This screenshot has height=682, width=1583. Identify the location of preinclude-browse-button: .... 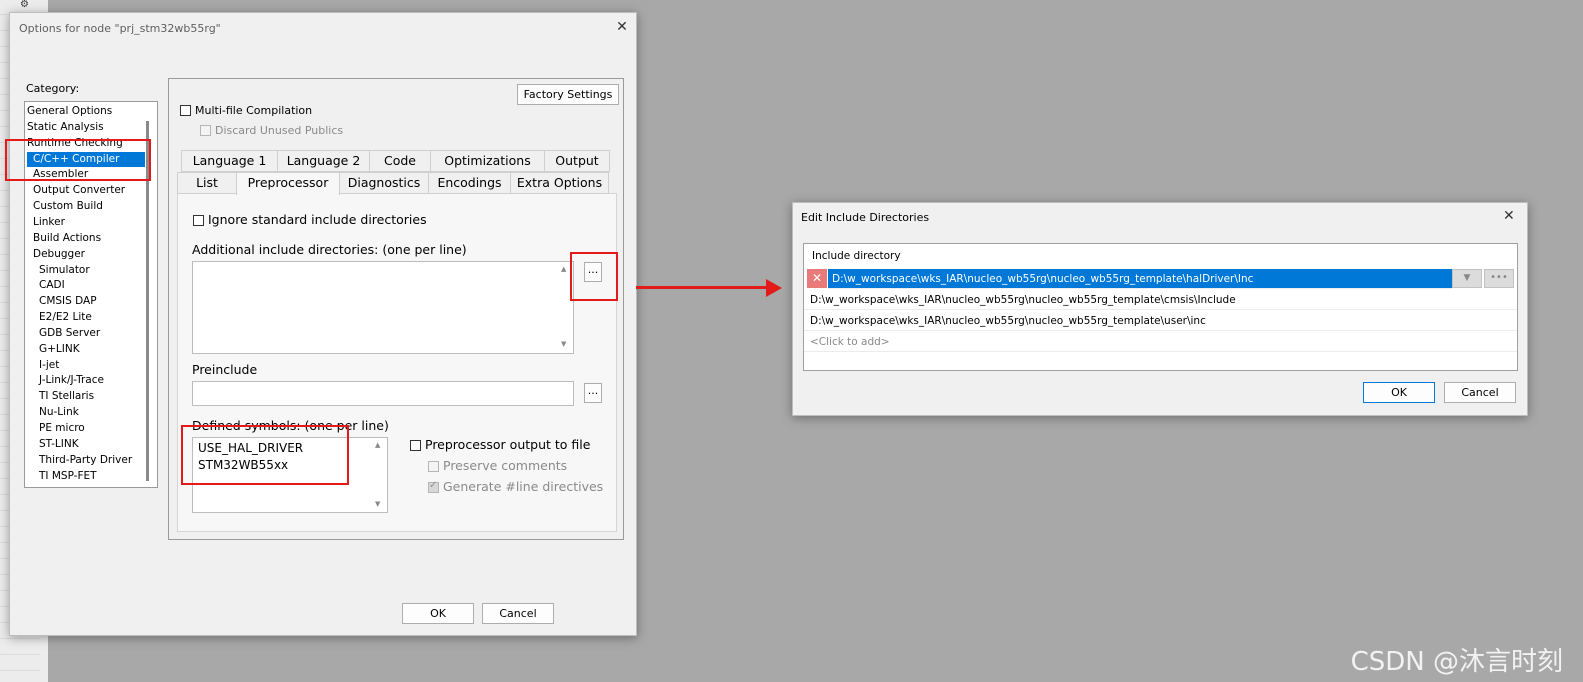
(593, 393).